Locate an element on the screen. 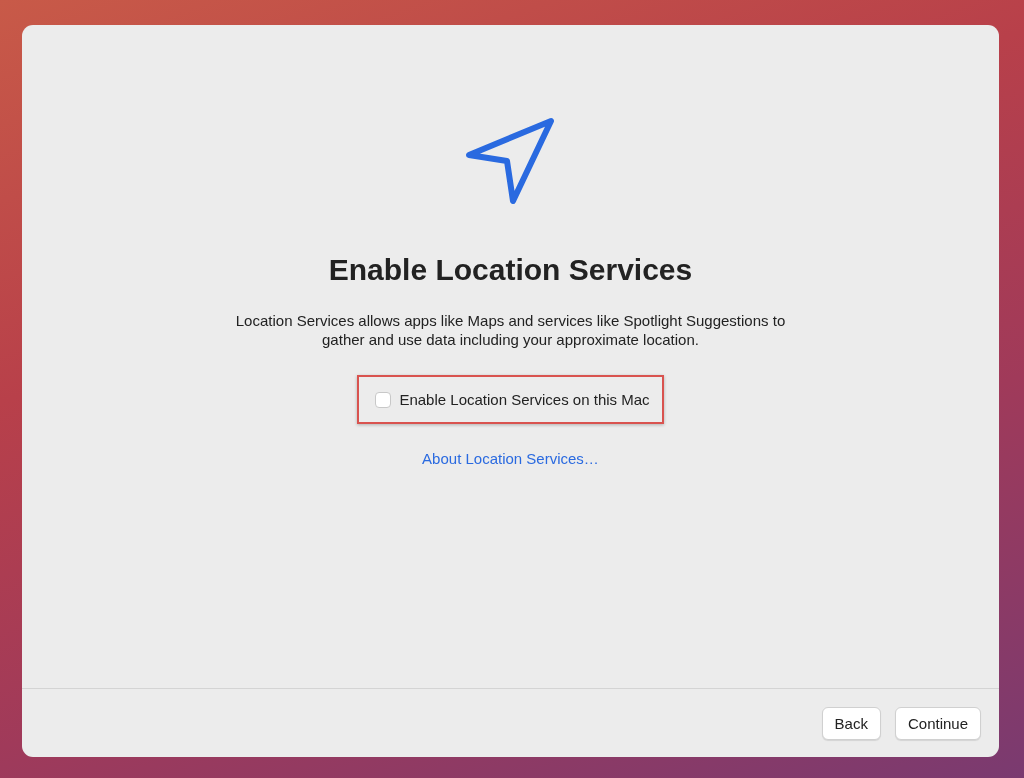 The image size is (1024, 778). description-text: Location Services allows apps like Maps and services like Spotlight Suggestions to gather and use data including your approximate location. is located at coordinates (510, 330).